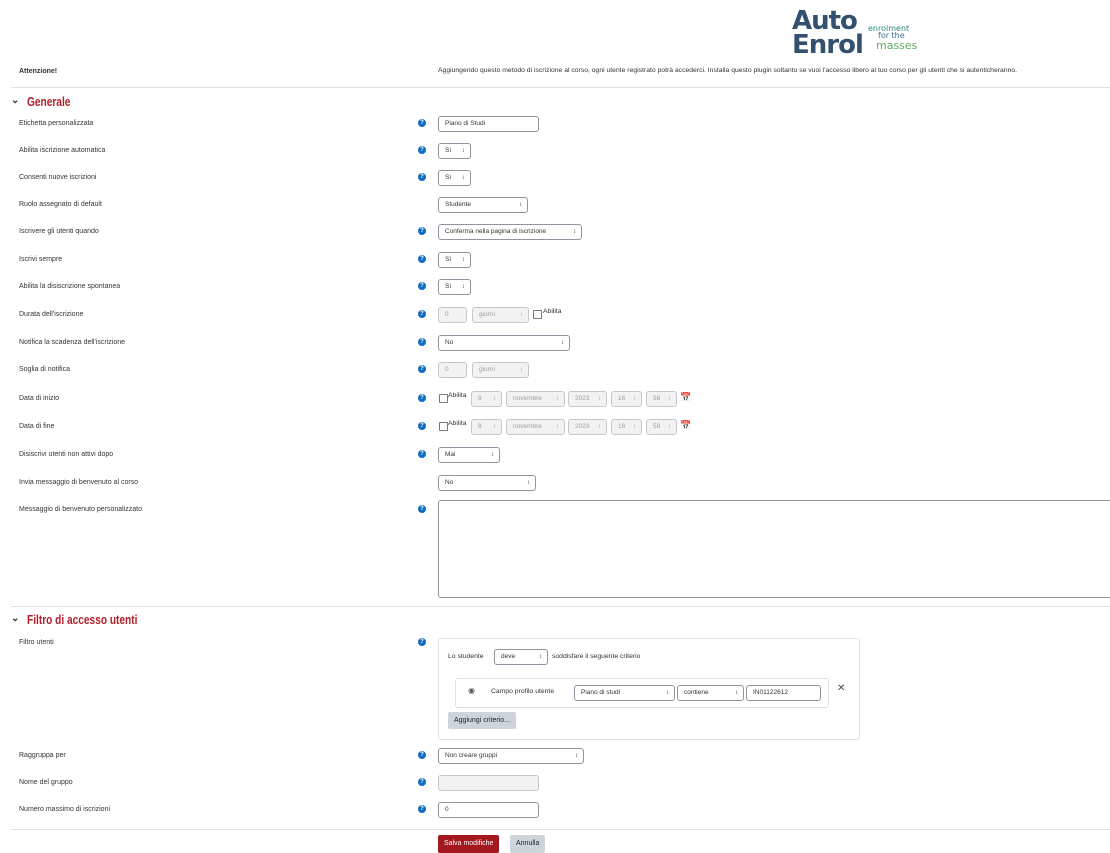  I want to click on form-row-default-role: Ruolo assegnato di default Studente, so click(555, 209).